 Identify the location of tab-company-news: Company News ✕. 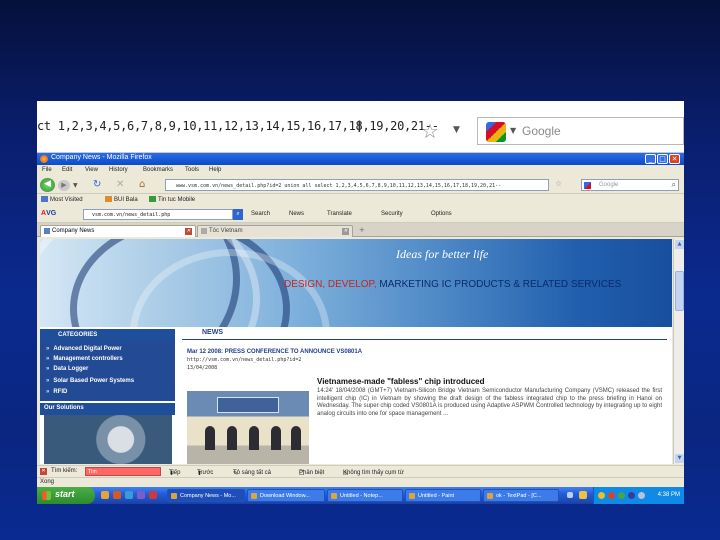
(118, 231).